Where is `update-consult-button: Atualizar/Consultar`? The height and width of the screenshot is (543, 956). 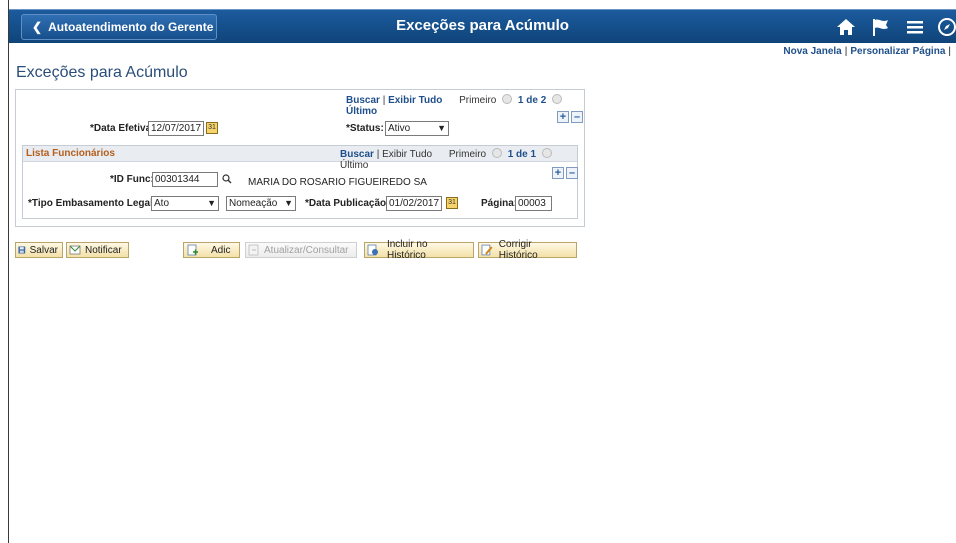
update-consult-button: Atualizar/Consultar is located at coordinates (301, 250).